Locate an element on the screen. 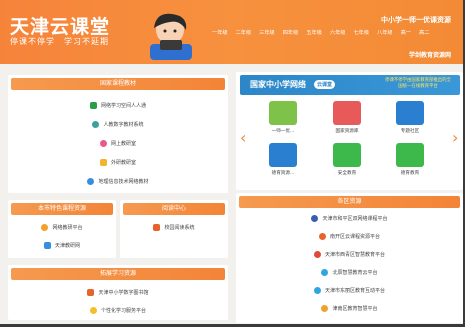  grade-link: 八年级 is located at coordinates (385, 32).